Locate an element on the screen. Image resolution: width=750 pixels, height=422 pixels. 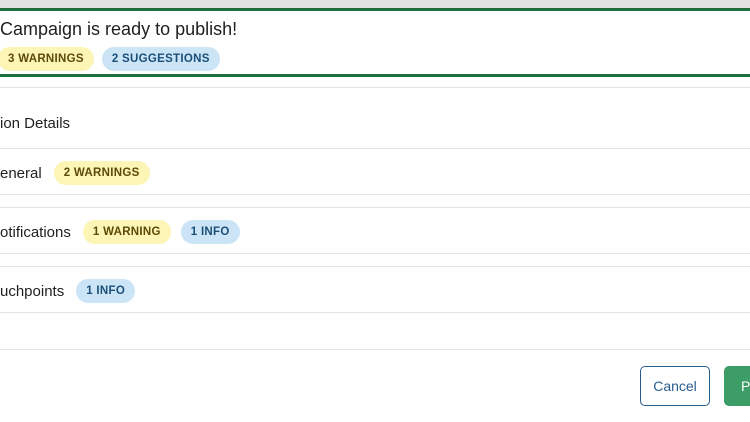
publish-button: Pu is located at coordinates (737, 386).